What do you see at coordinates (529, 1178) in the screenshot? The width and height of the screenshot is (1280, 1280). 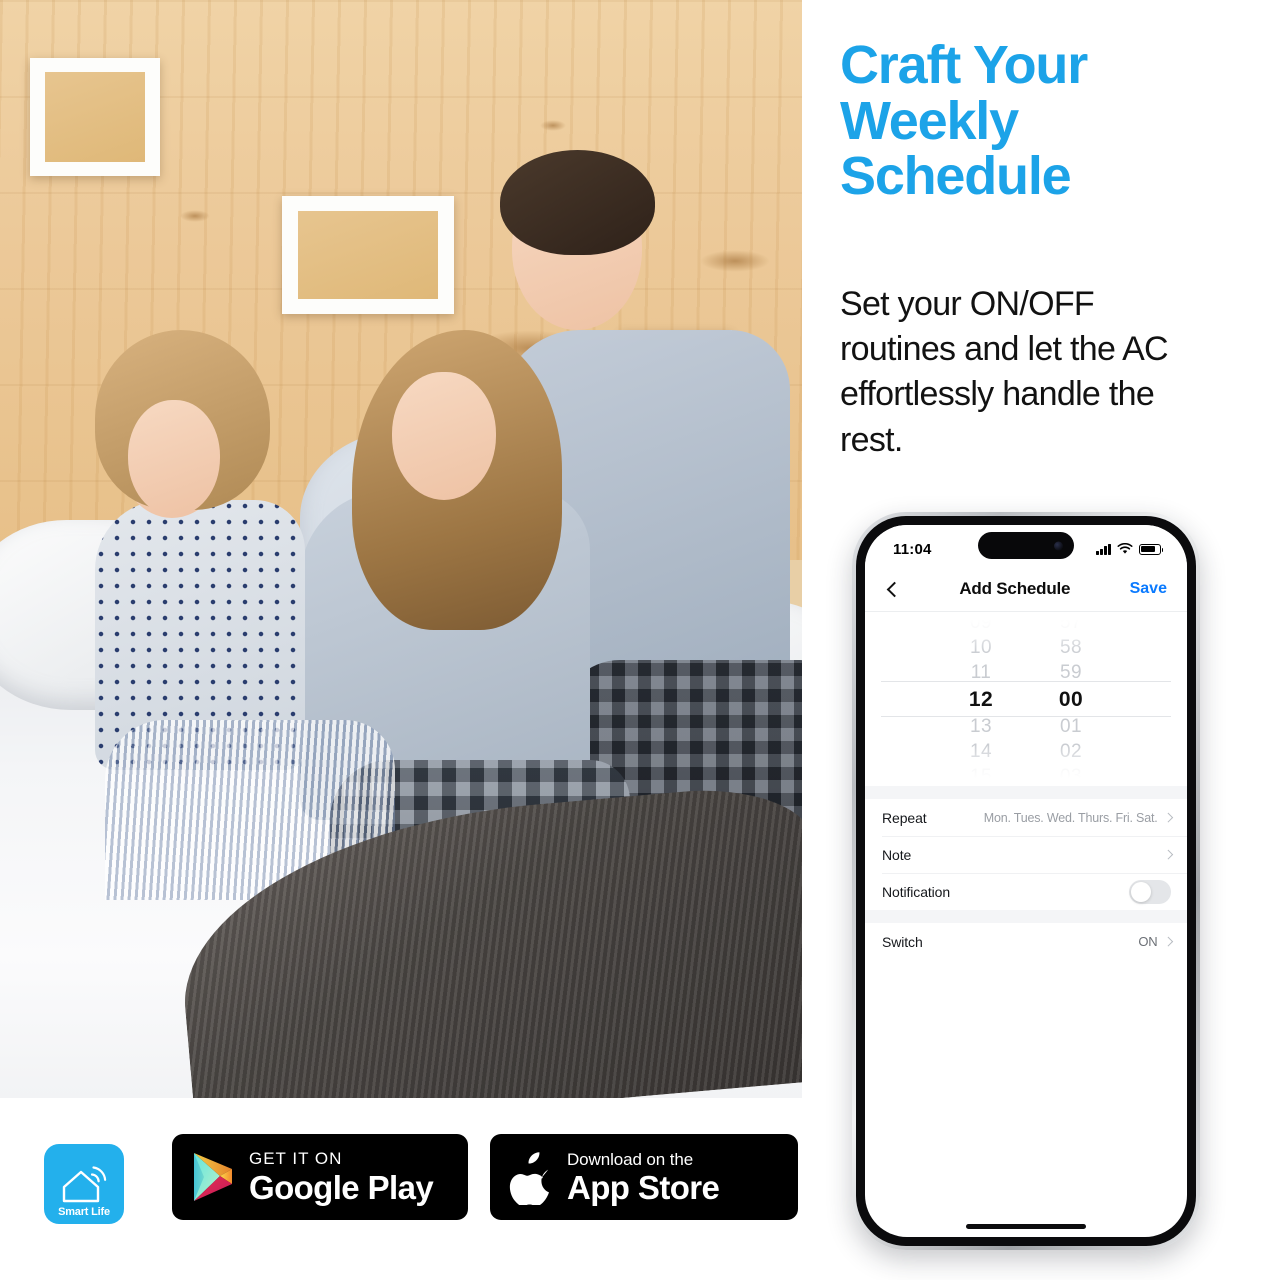 I see `apple-logo-icon` at bounding box center [529, 1178].